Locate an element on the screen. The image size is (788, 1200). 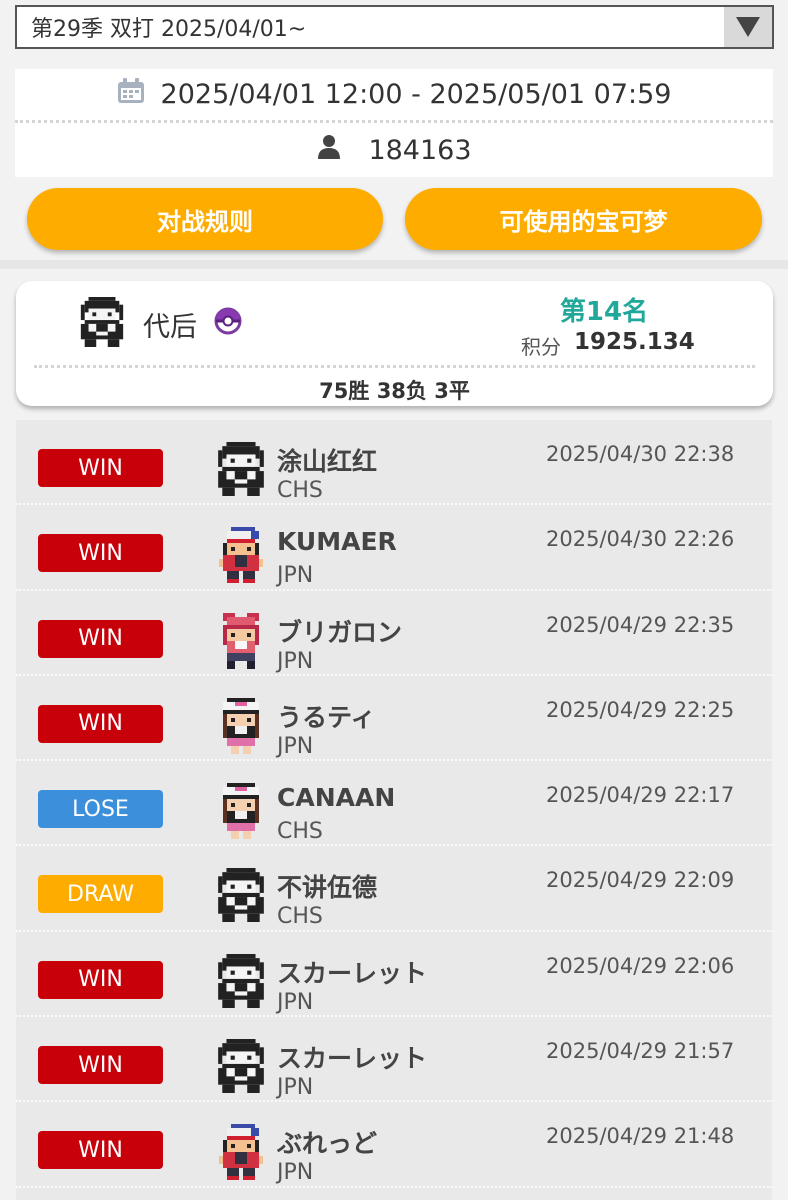
battle-row: LOSE CANAAN CHS 2025/04/29 22:17 is located at coordinates (394, 804).